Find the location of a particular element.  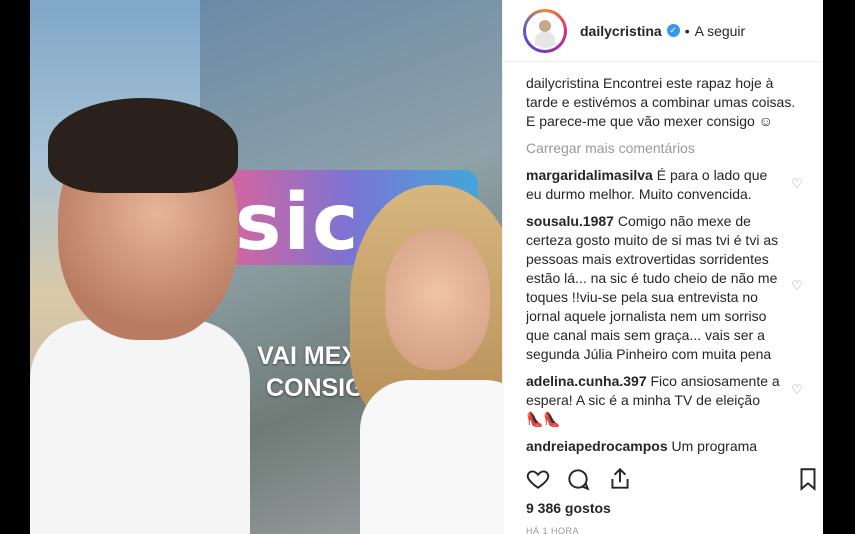

comment-username: adelina.cunha.397 is located at coordinates (586, 381).